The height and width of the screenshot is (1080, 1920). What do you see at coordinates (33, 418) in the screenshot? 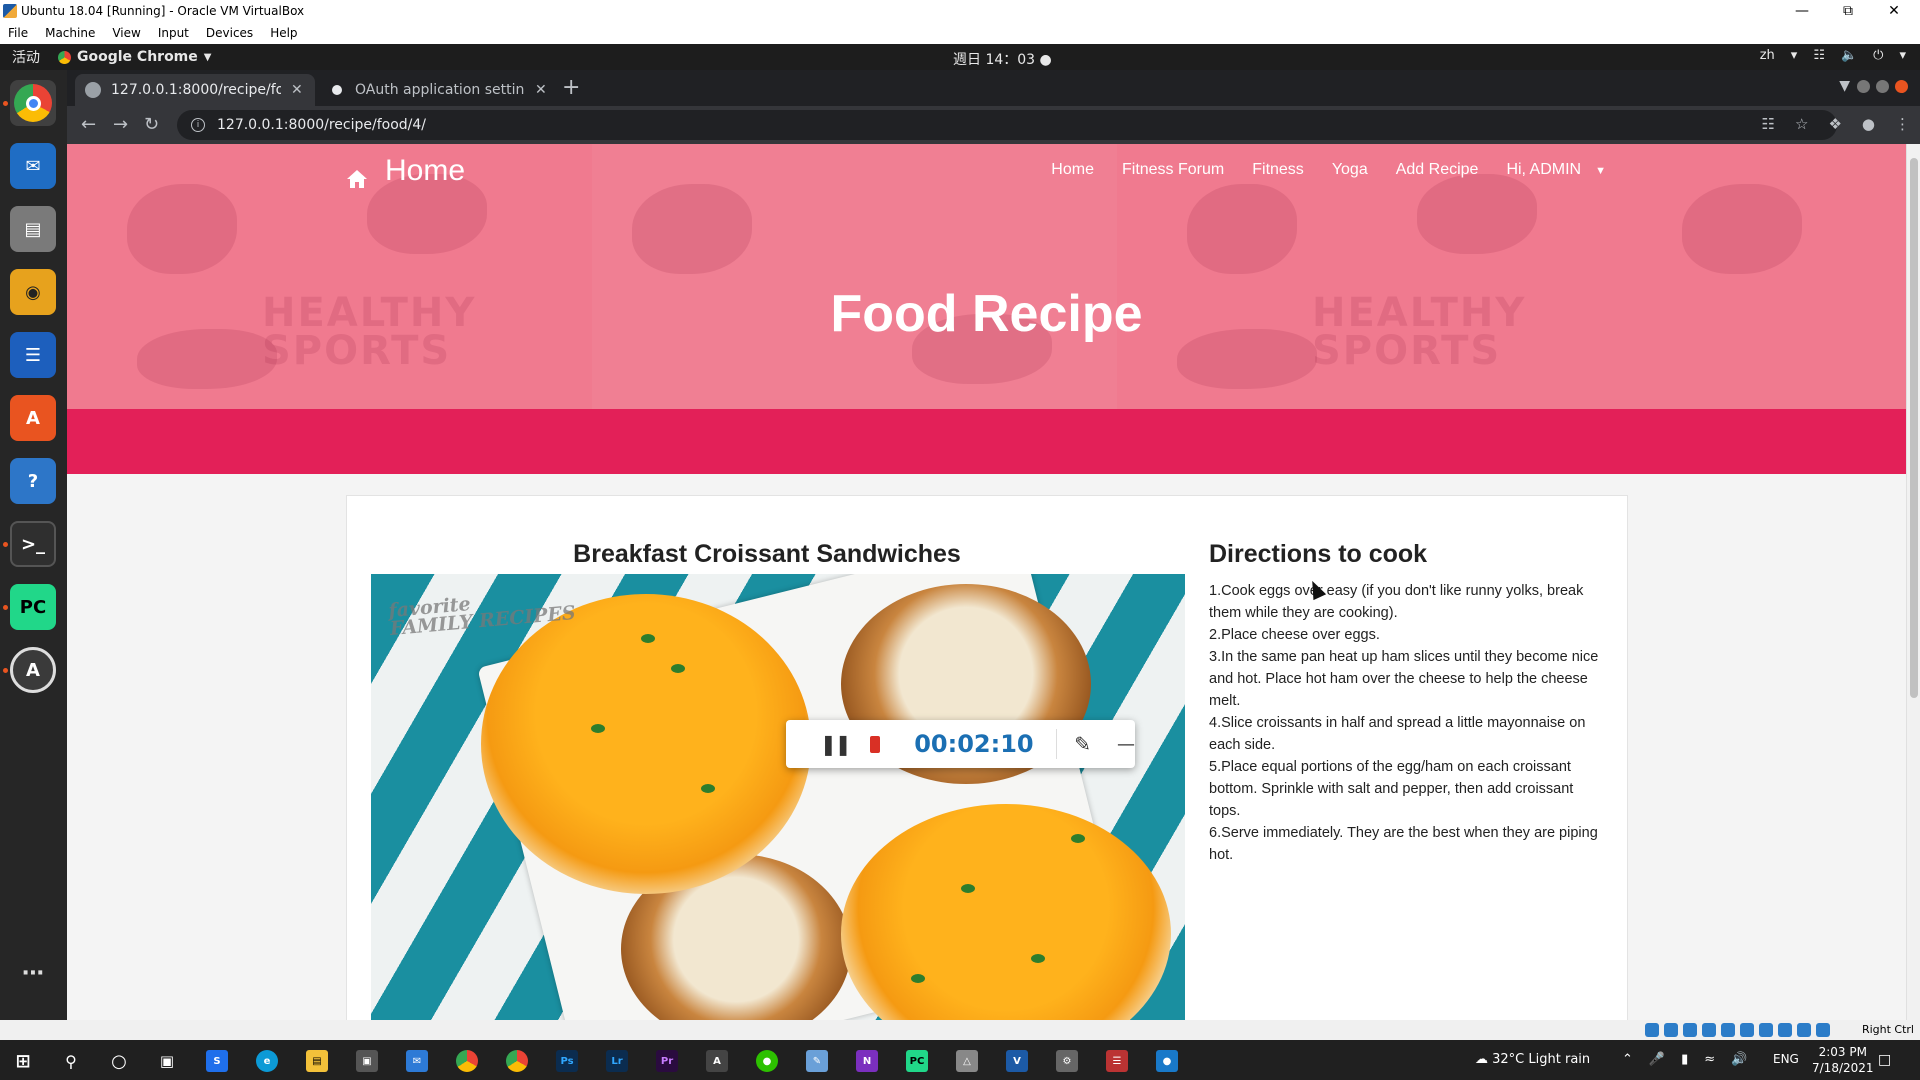
I see `software-center-icon: A` at bounding box center [33, 418].